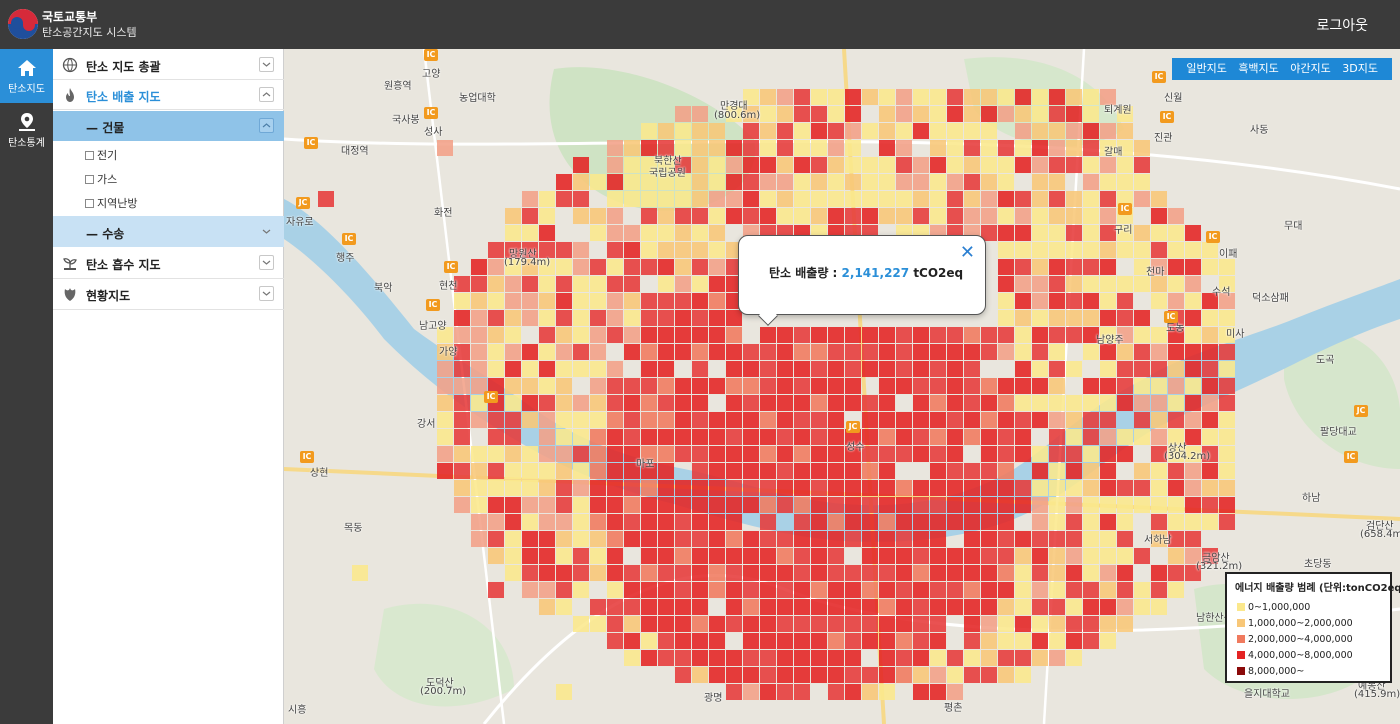  What do you see at coordinates (1206, 68) in the screenshot?
I see `basemap-general: 일반지도` at bounding box center [1206, 68].